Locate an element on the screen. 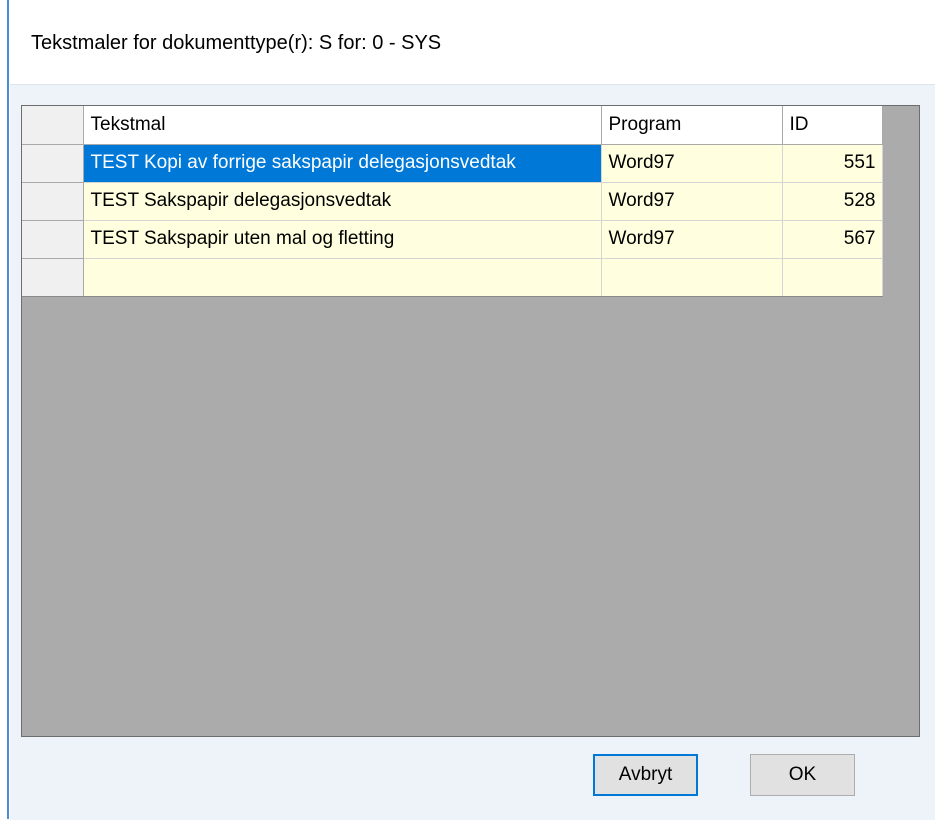 Image resolution: width=935 pixels, height=820 pixels. cell-tekstmal: TEST Sakspapir delegasjonsvedtak is located at coordinates (342, 201).